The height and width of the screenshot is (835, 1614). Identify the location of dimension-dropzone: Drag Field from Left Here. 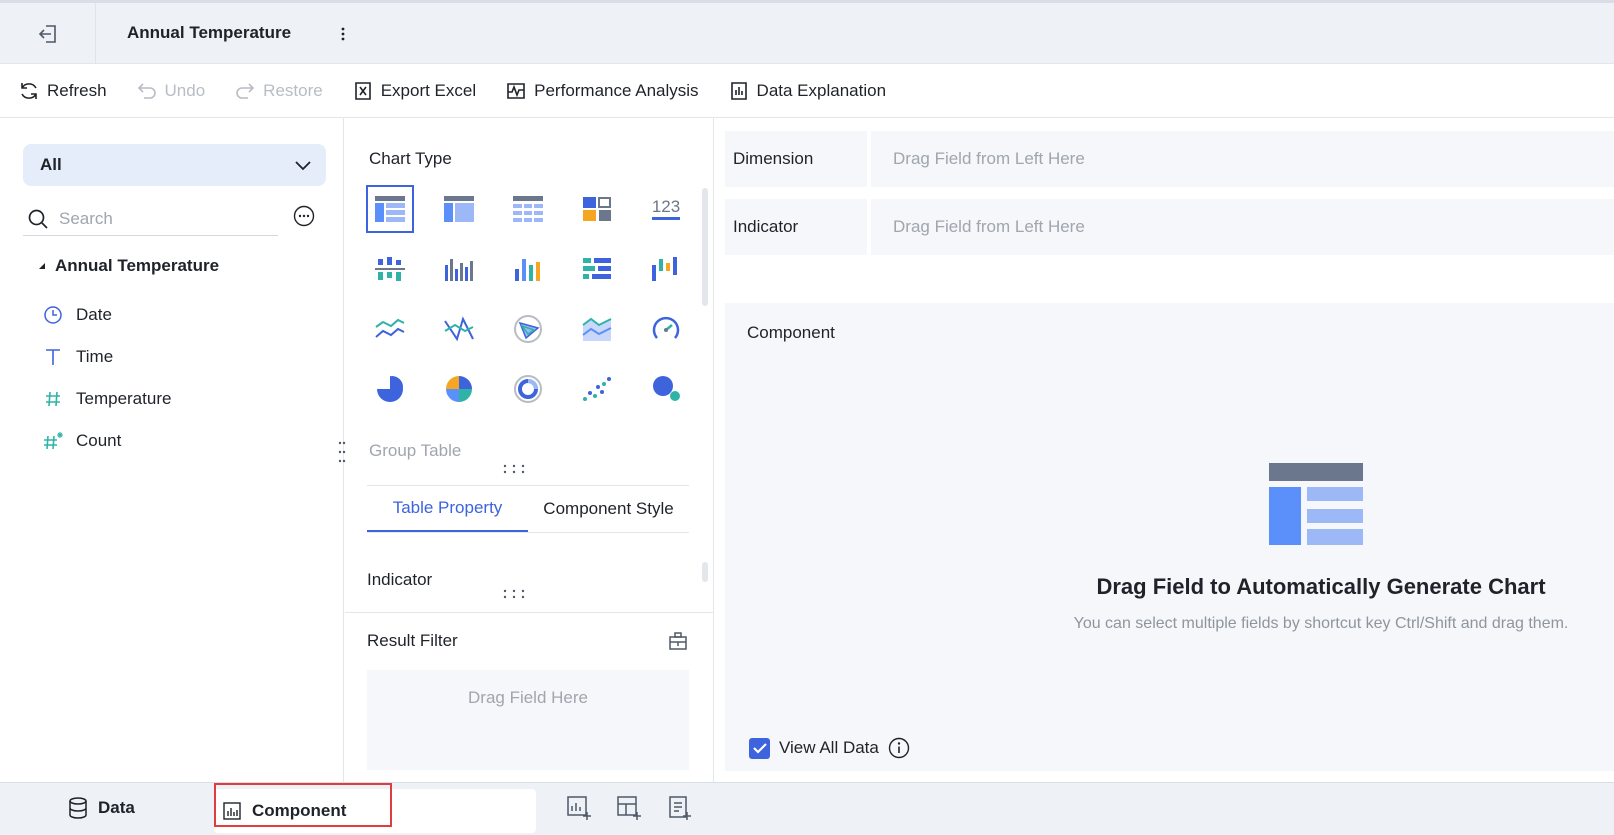
(1242, 159).